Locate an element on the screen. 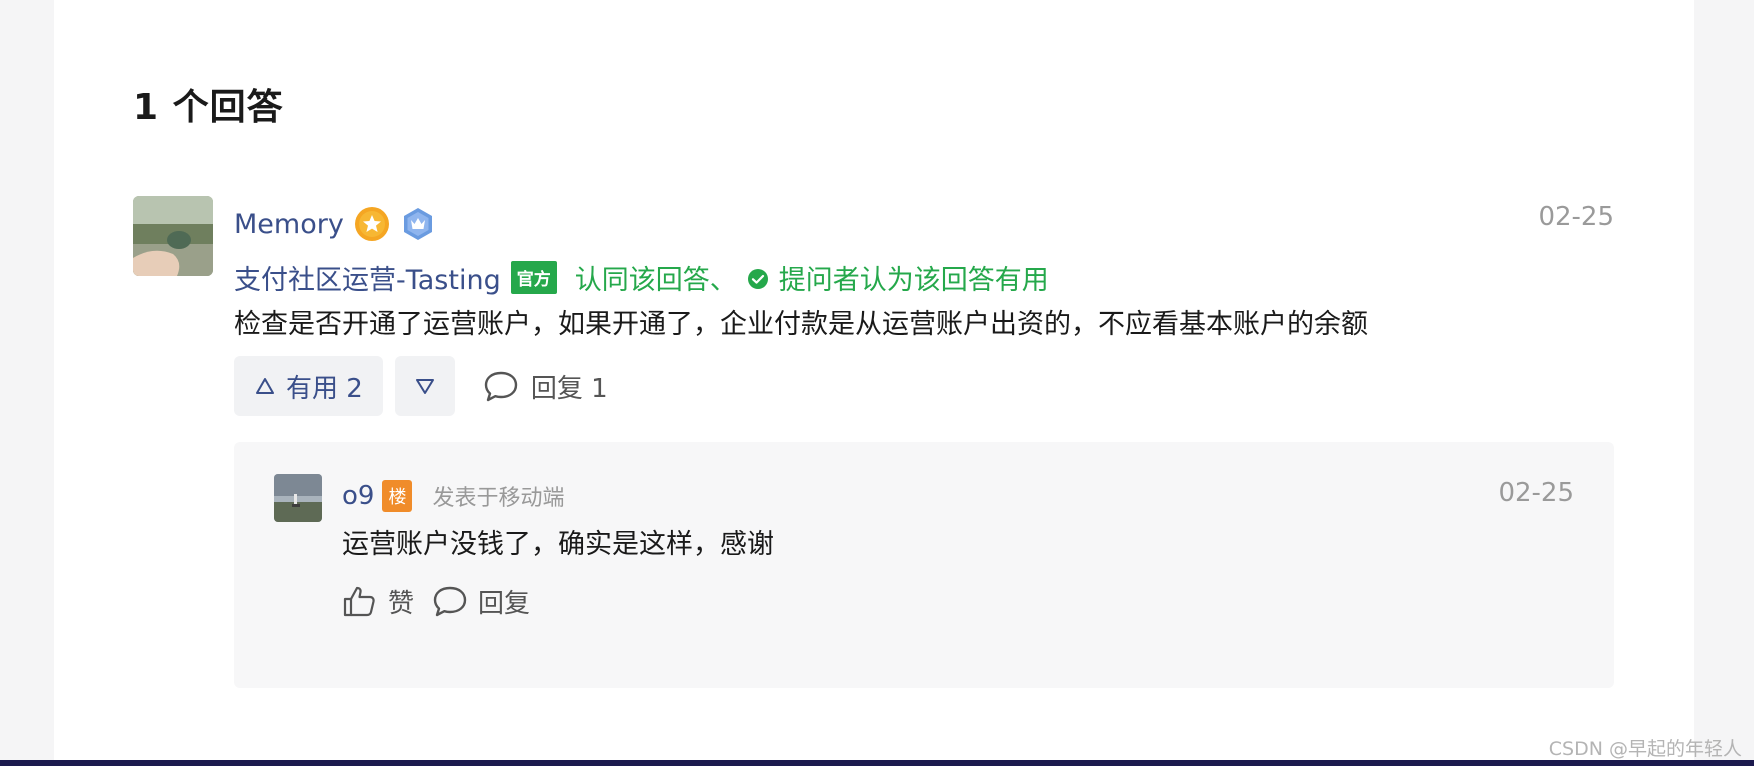  reply-count-label: 回复 1 is located at coordinates (569, 388).